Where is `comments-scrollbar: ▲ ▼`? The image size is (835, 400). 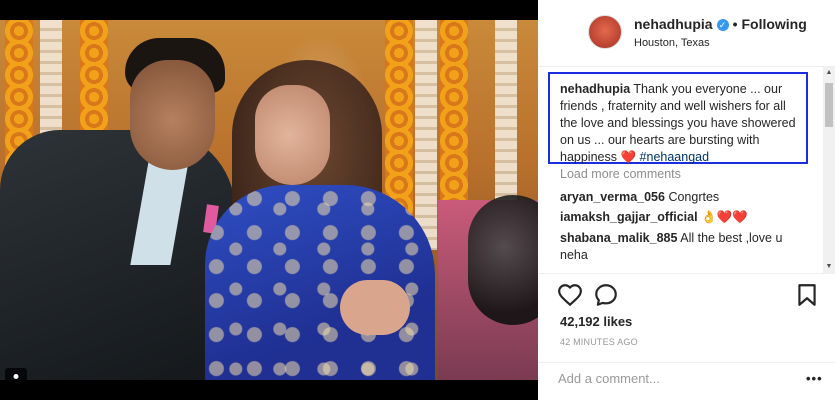 comments-scrollbar: ▲ ▼ is located at coordinates (829, 170).